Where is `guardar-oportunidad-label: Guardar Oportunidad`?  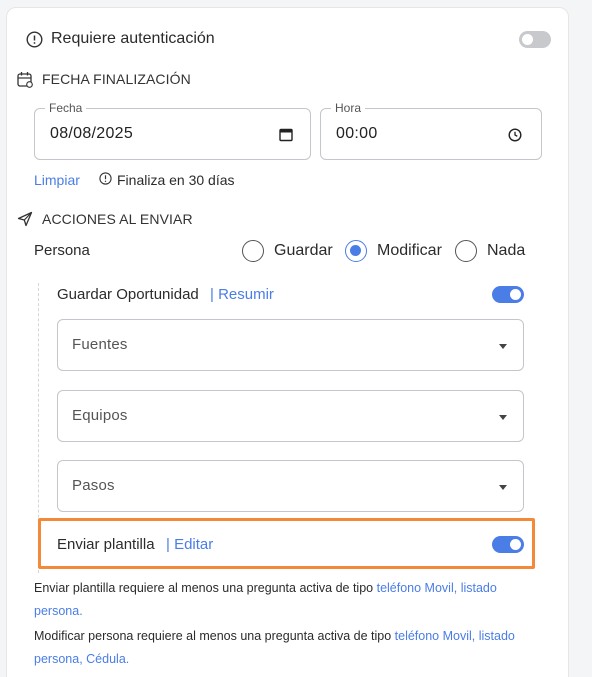 guardar-oportunidad-label: Guardar Oportunidad is located at coordinates (128, 294).